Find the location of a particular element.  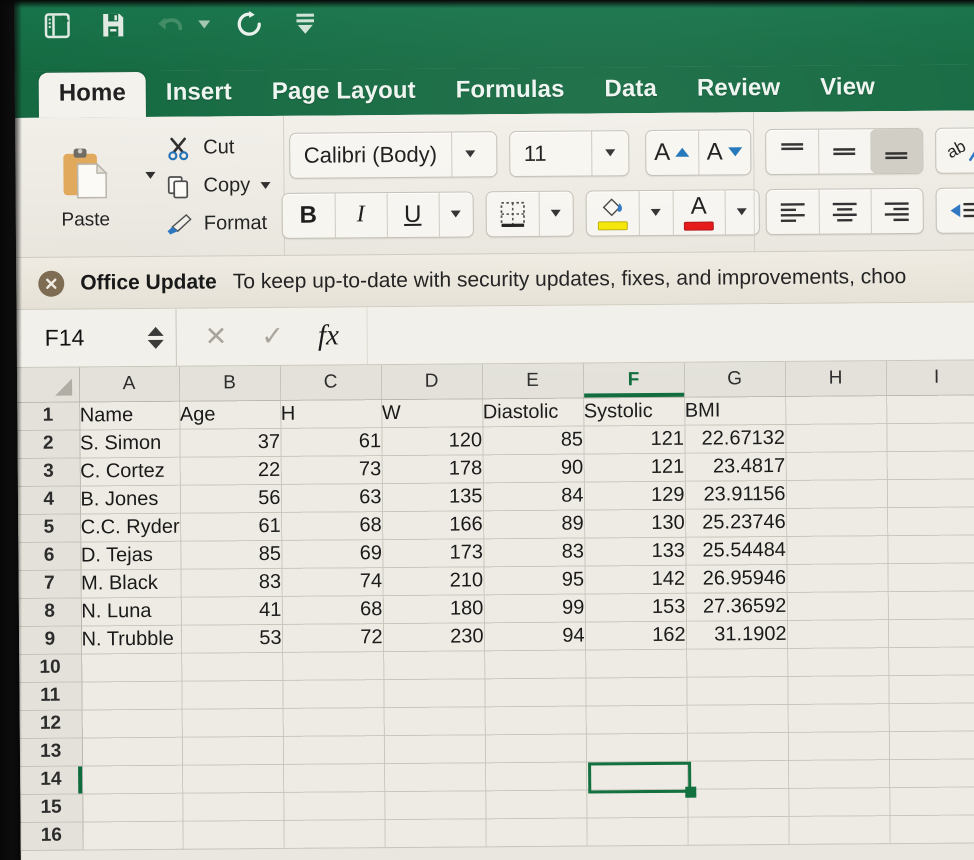

cell-A12 is located at coordinates (131, 723).